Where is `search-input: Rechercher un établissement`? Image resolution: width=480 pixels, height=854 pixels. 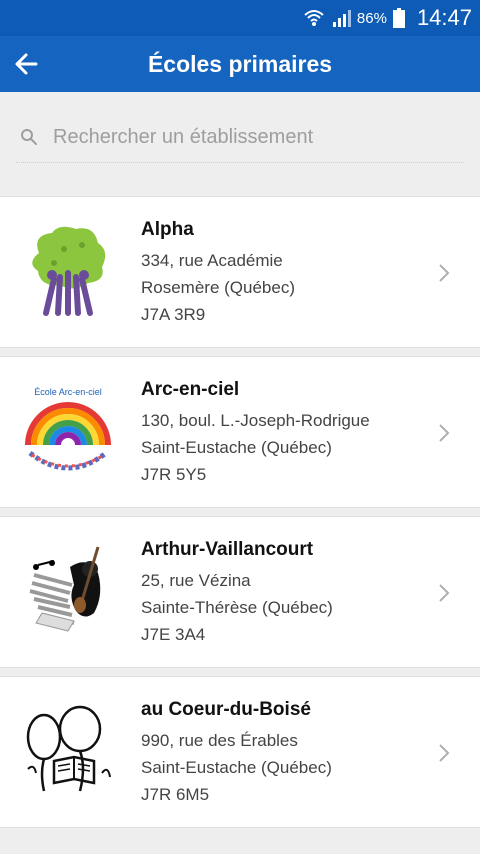
search-input: Rechercher un établissement is located at coordinates (240, 139).